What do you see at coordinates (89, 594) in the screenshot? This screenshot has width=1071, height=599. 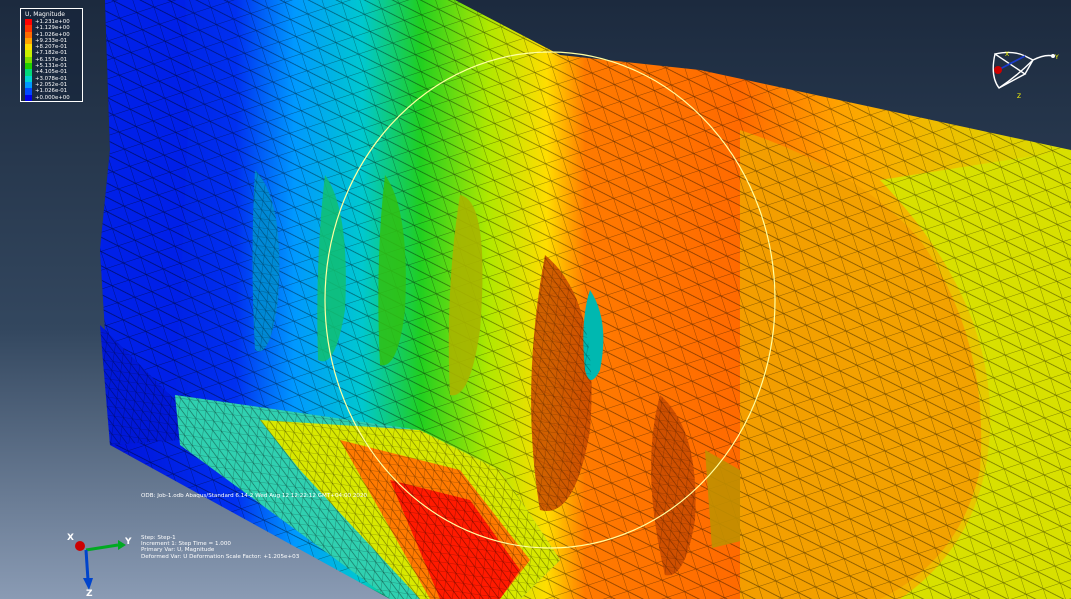 I see `triad-z-label: Z` at bounding box center [89, 594].